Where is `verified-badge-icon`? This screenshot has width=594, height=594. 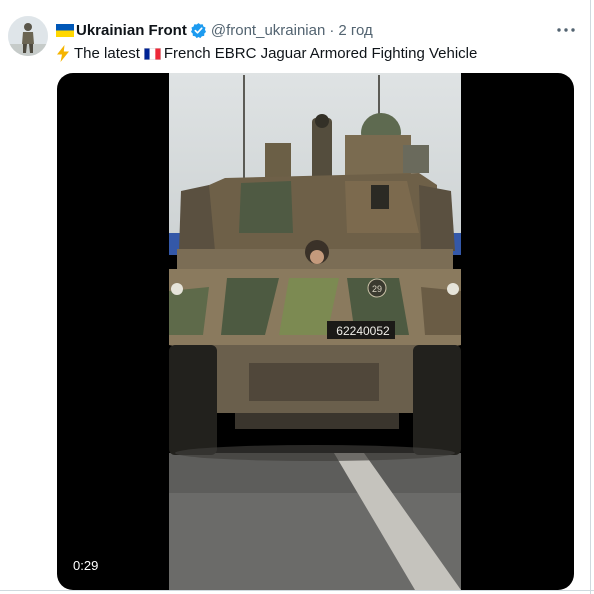 verified-badge-icon is located at coordinates (198, 30).